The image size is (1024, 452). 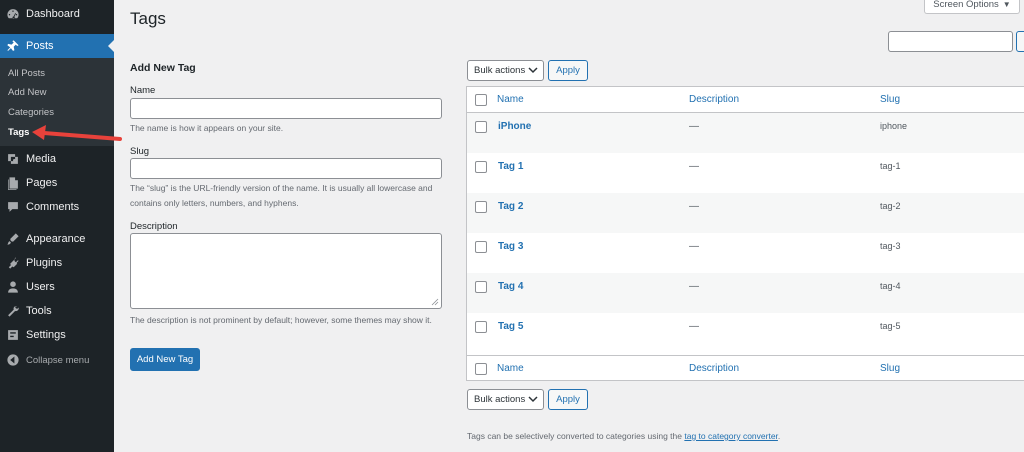 I want to click on collapse-icon, so click(x=13, y=360).